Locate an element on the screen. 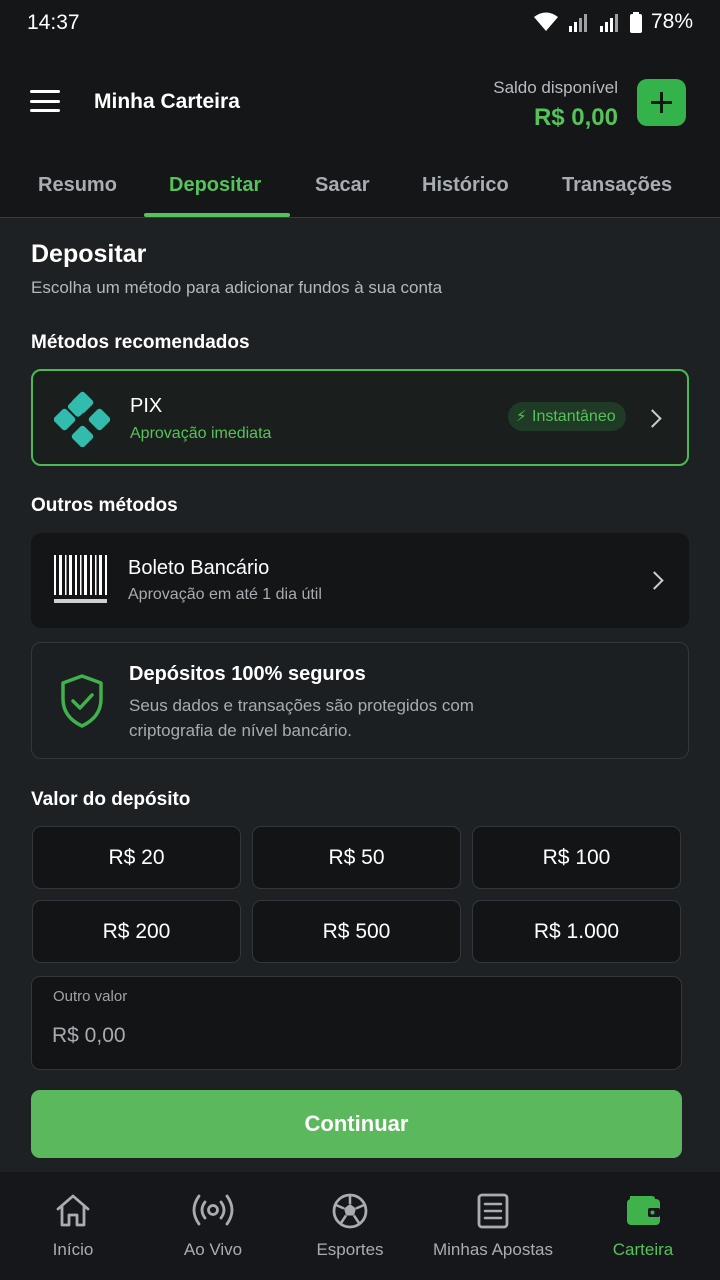 The image size is (720, 1280). instant-badge-label: Instantâneo is located at coordinates (574, 416).